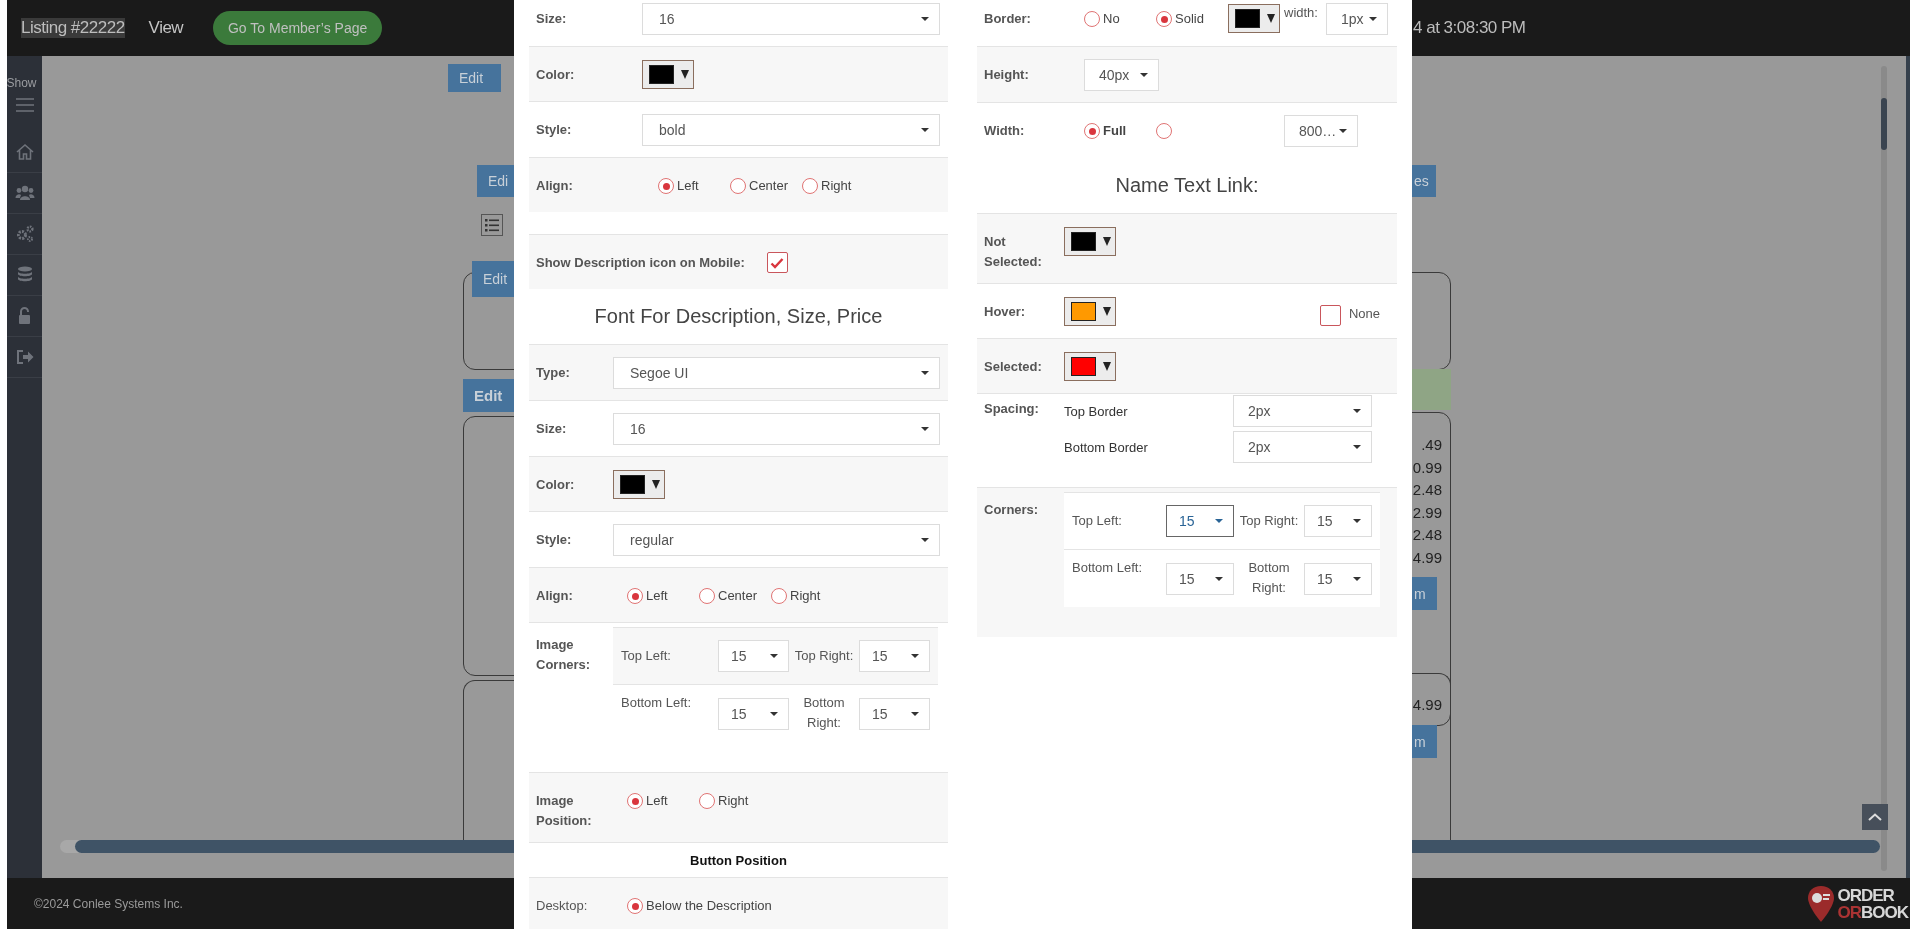 The height and width of the screenshot is (929, 1920). I want to click on menu-icon, so click(24, 105).